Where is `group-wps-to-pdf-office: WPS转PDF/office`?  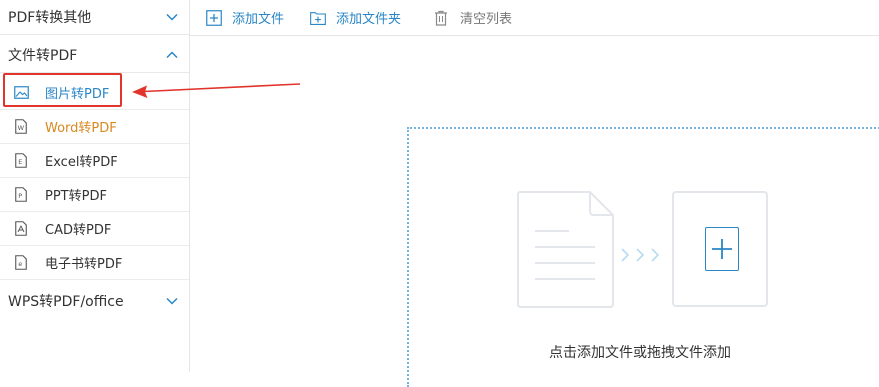
group-wps-to-pdf-office: WPS转PDF/office is located at coordinates (94, 300).